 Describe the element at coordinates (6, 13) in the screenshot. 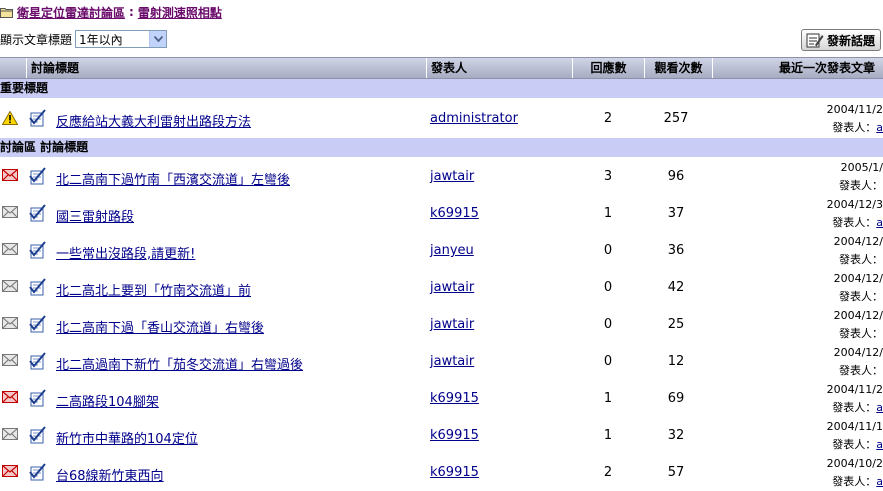

I see `folder-icon` at that location.